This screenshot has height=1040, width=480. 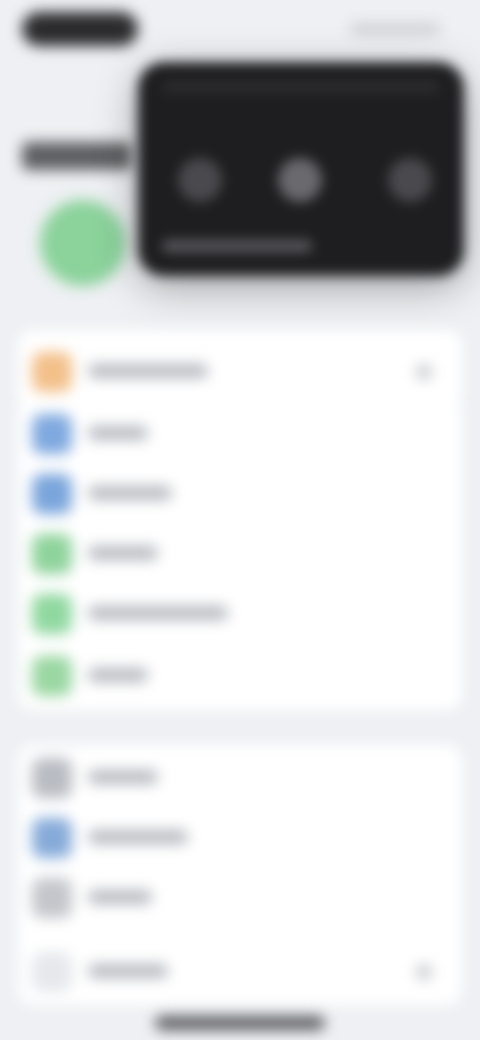 I want to click on play-pause-icon, so click(x=300, y=180).